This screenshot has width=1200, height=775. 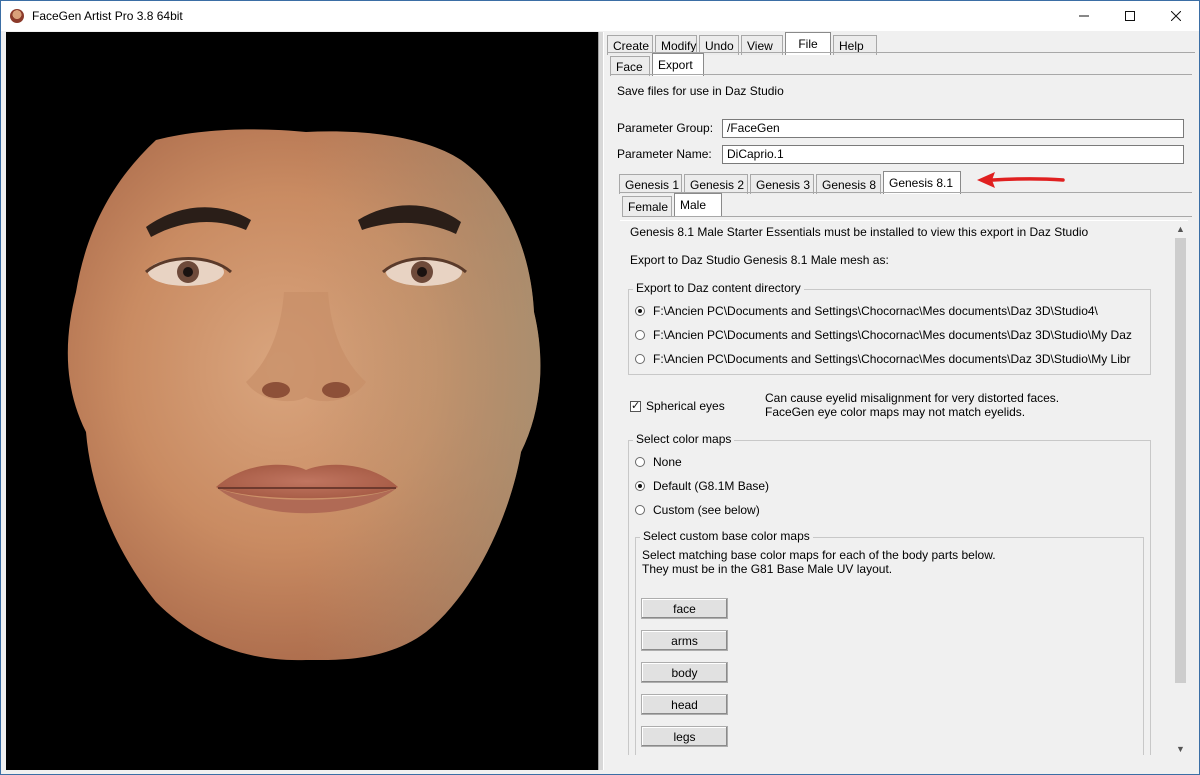 I want to click on tab-genesis-1: Genesis 1, so click(x=650, y=184).